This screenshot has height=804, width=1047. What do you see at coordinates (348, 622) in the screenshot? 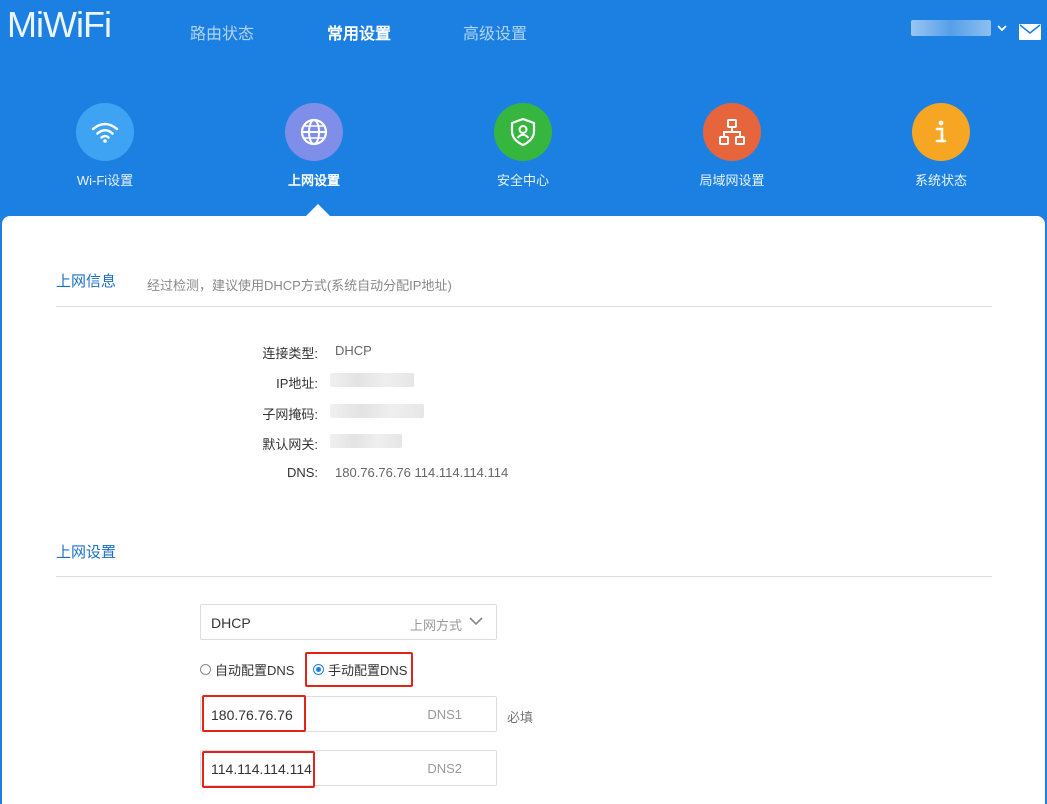
I see `connection-mode-select: DHCP 上网方式` at bounding box center [348, 622].